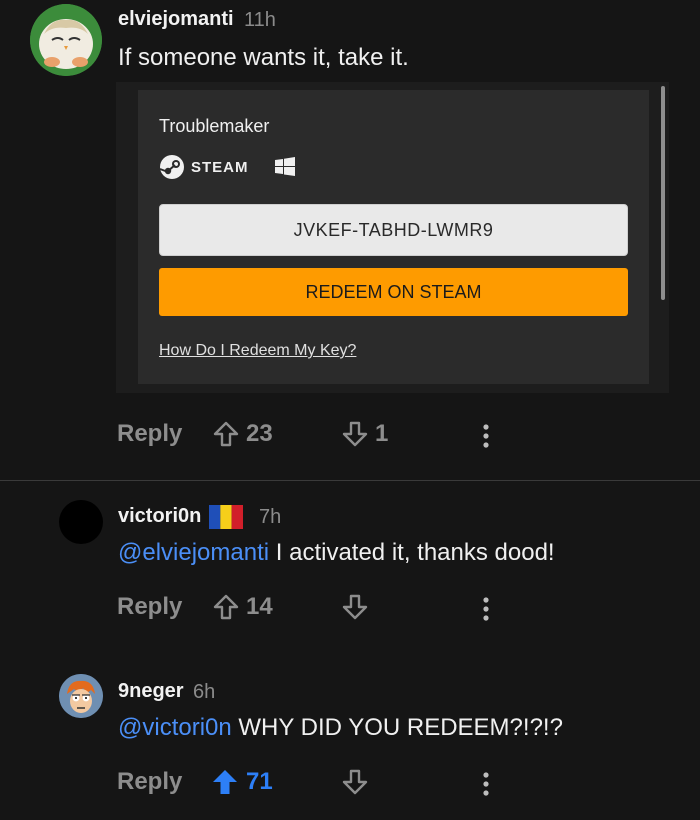 The width and height of the screenshot is (700, 820). I want to click on comment-actions: Reply 14, so click(350, 609).